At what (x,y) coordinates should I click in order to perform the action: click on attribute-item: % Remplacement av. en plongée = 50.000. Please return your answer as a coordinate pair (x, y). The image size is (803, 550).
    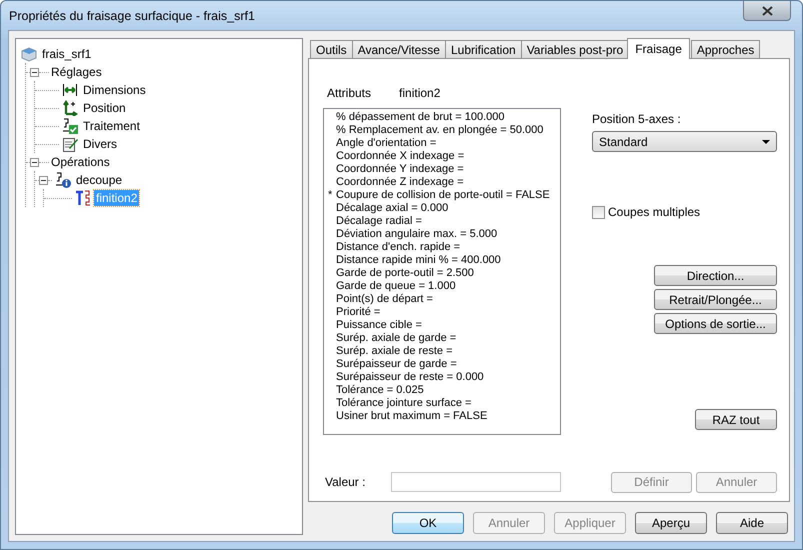
    Looking at the image, I should click on (440, 130).